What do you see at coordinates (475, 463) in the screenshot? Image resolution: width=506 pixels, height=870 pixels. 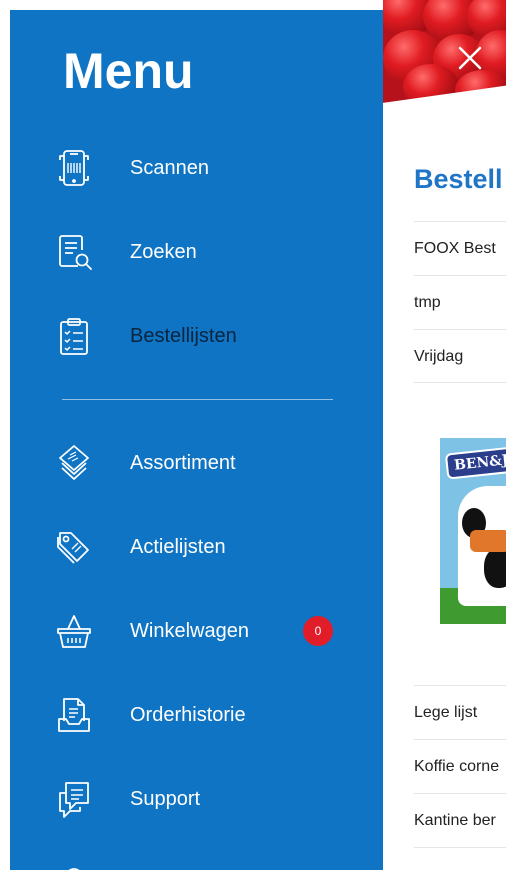 I see `promo-logo: BEN&J` at bounding box center [475, 463].